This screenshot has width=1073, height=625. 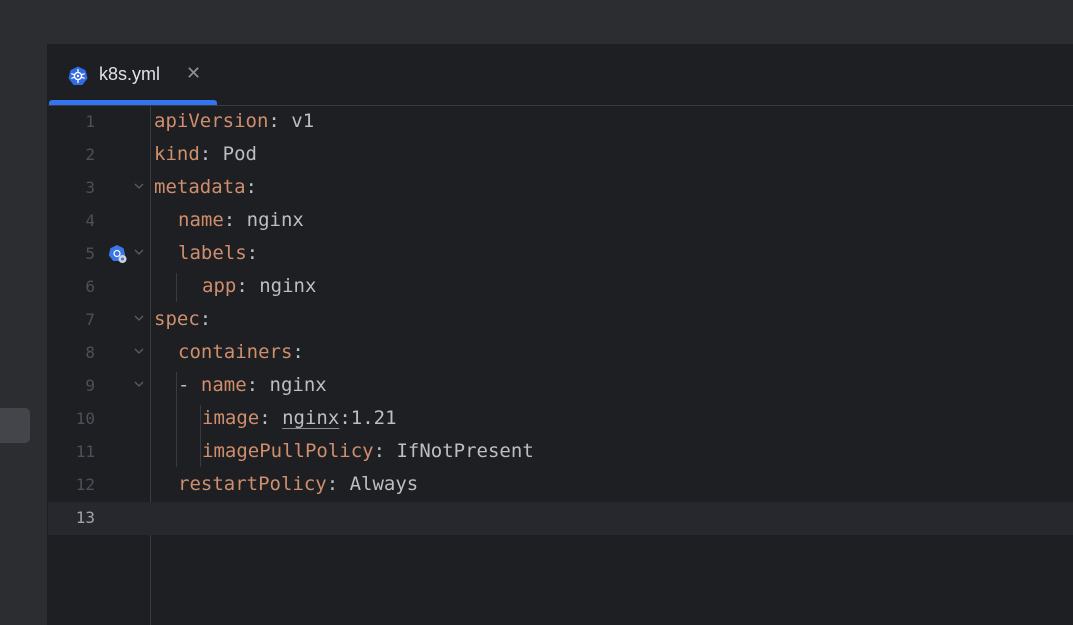 What do you see at coordinates (234, 154) in the screenshot?
I see `yaml-value: Pod` at bounding box center [234, 154].